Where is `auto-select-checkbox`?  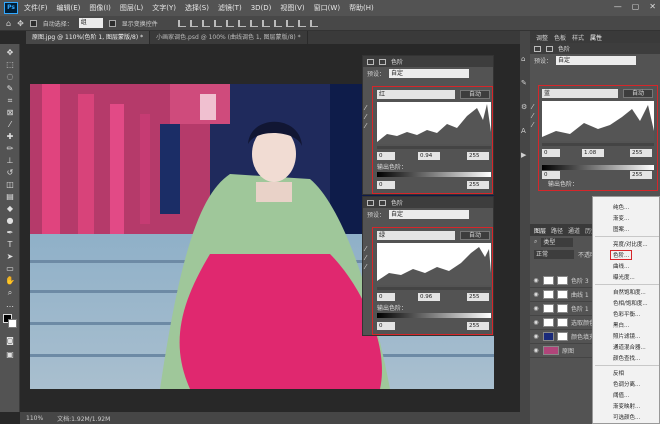
auto-select-checkbox is located at coordinates (33, 23).